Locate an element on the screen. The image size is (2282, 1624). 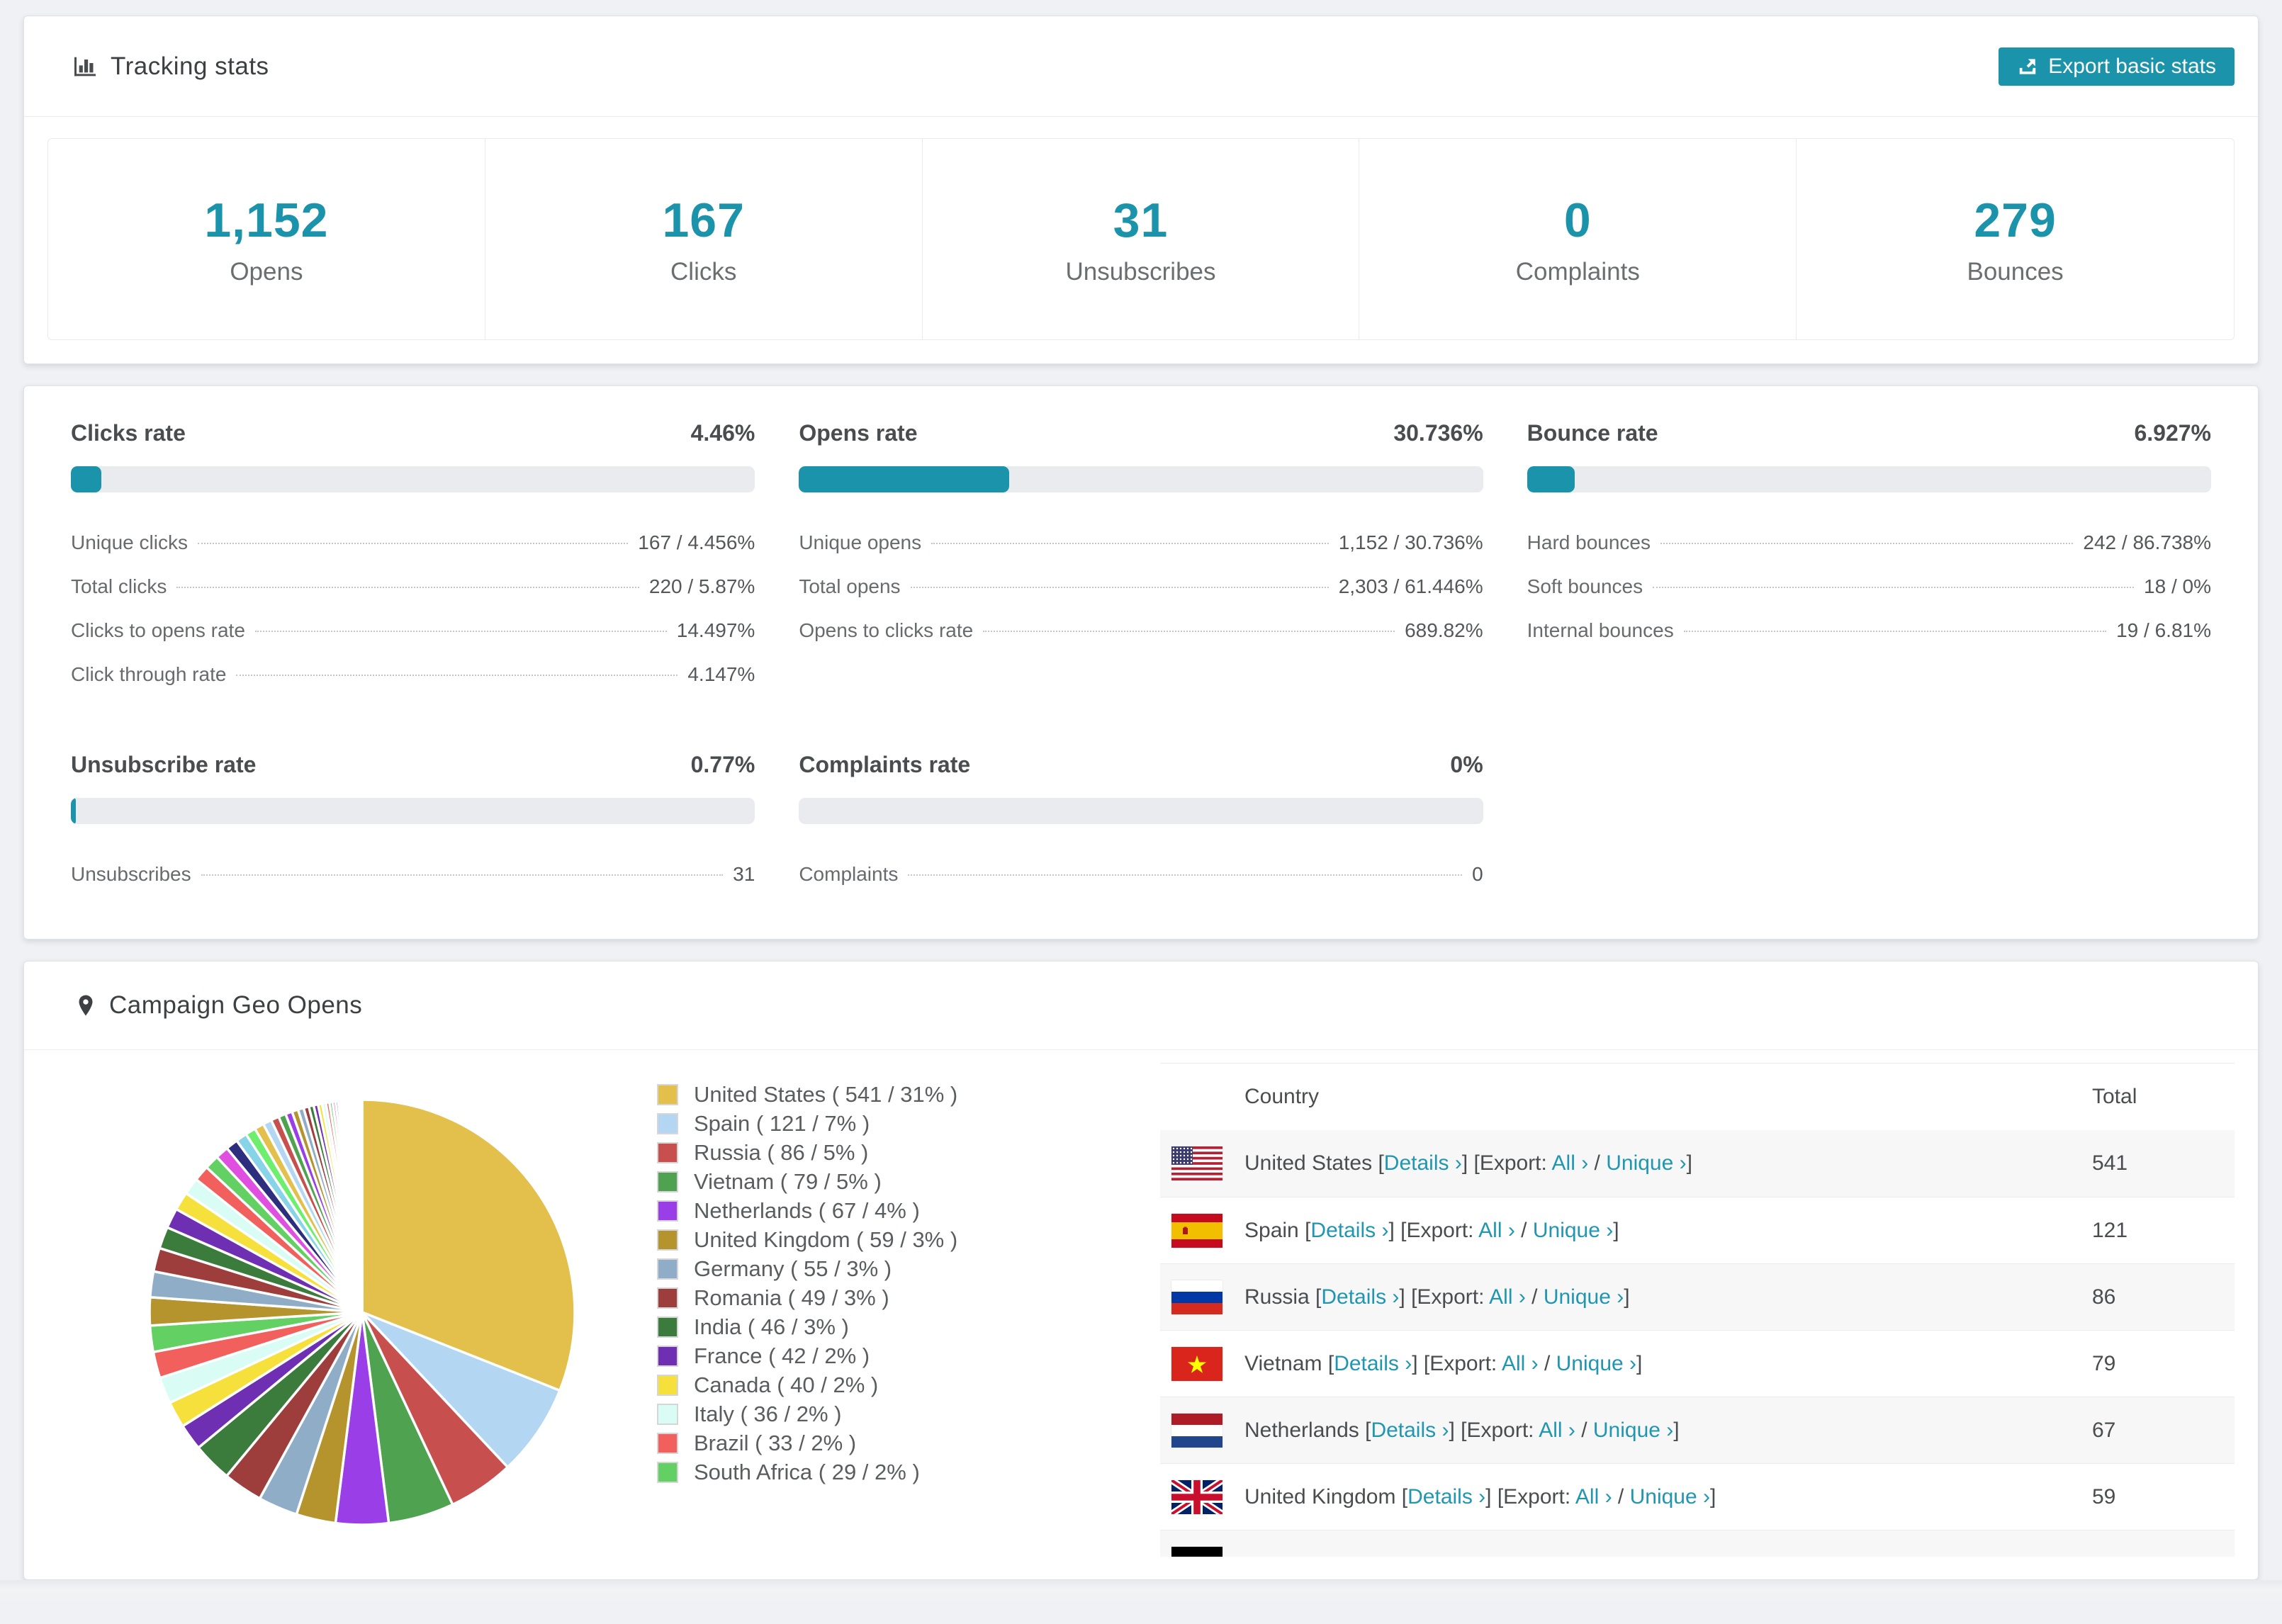
legend-label: Netherlands ( 67 / 4% ) is located at coordinates (807, 1210).